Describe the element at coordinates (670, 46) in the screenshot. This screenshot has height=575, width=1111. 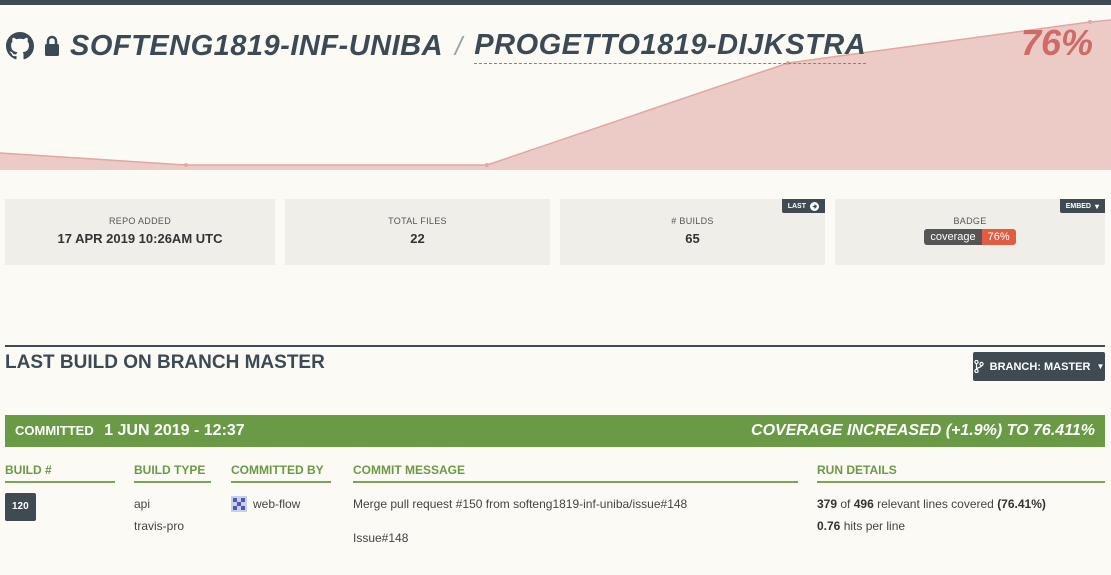
I see `repo-name: PROGETTO1819-DIJKSTRA` at that location.